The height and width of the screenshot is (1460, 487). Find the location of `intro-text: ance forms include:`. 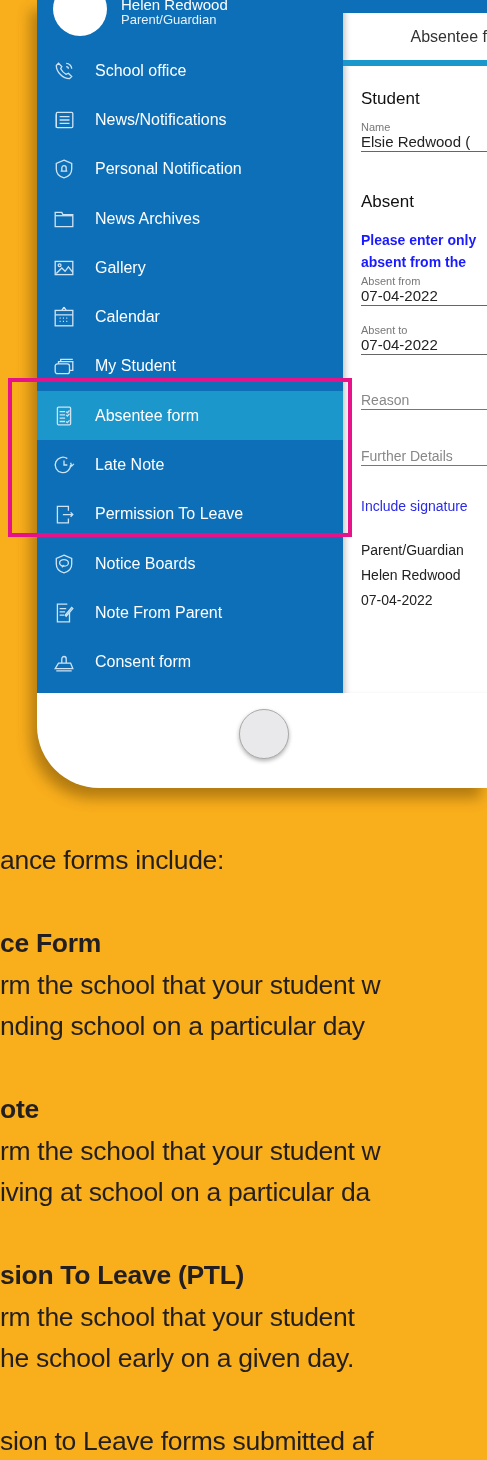

intro-text: ance forms include: is located at coordinates (113, 860).